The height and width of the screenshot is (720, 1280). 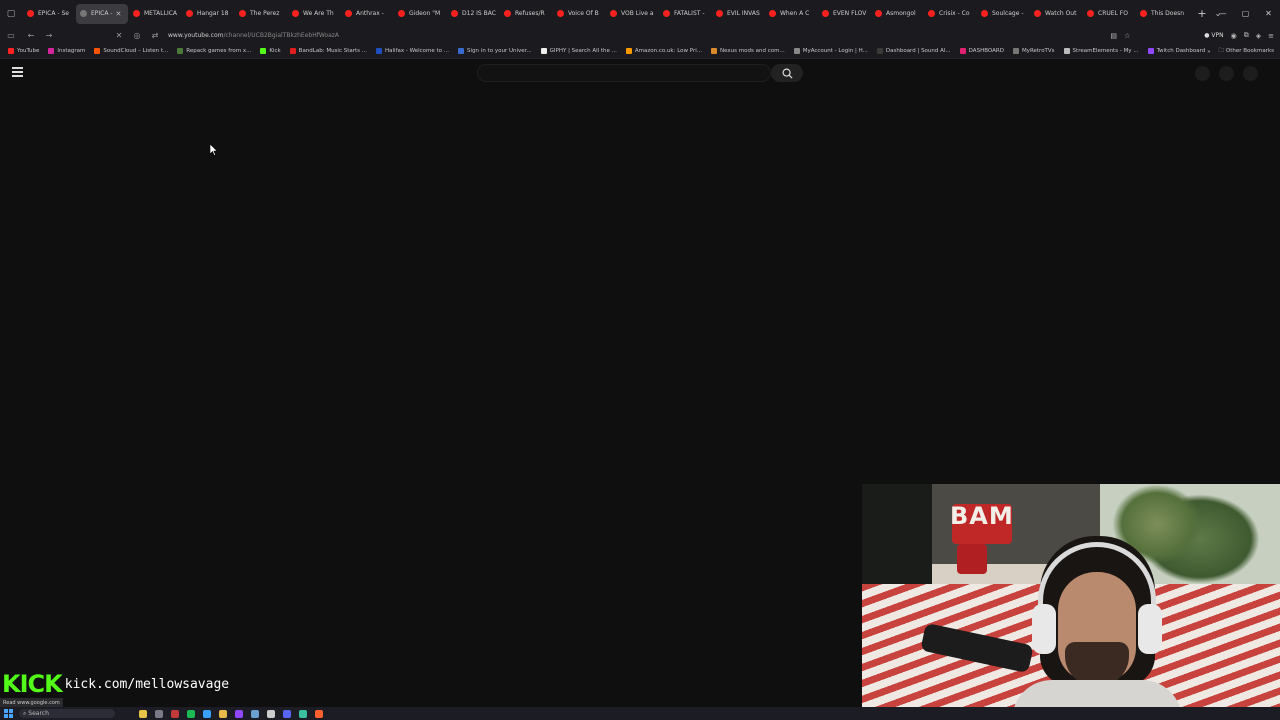 I want to click on taskbar-search: ⌕ Search, so click(x=67, y=713).